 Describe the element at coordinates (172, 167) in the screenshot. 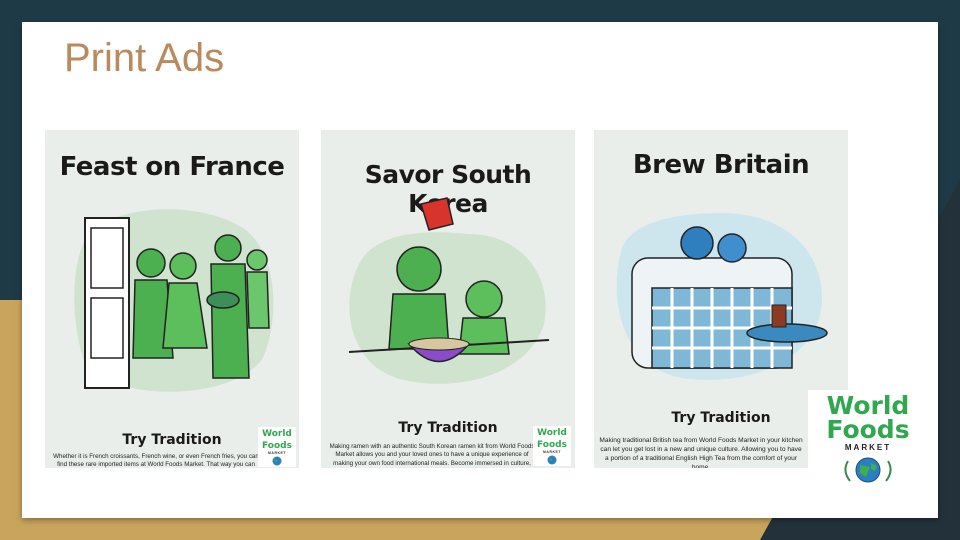

I see `ad-headline: Feast on France` at that location.